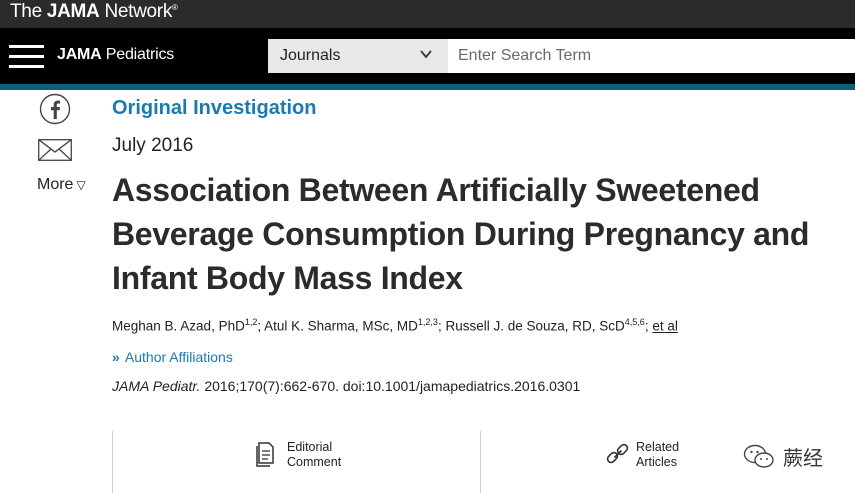 Image resolution: width=855 pixels, height=493 pixels. What do you see at coordinates (55, 150) in the screenshot?
I see `email-icon` at bounding box center [55, 150].